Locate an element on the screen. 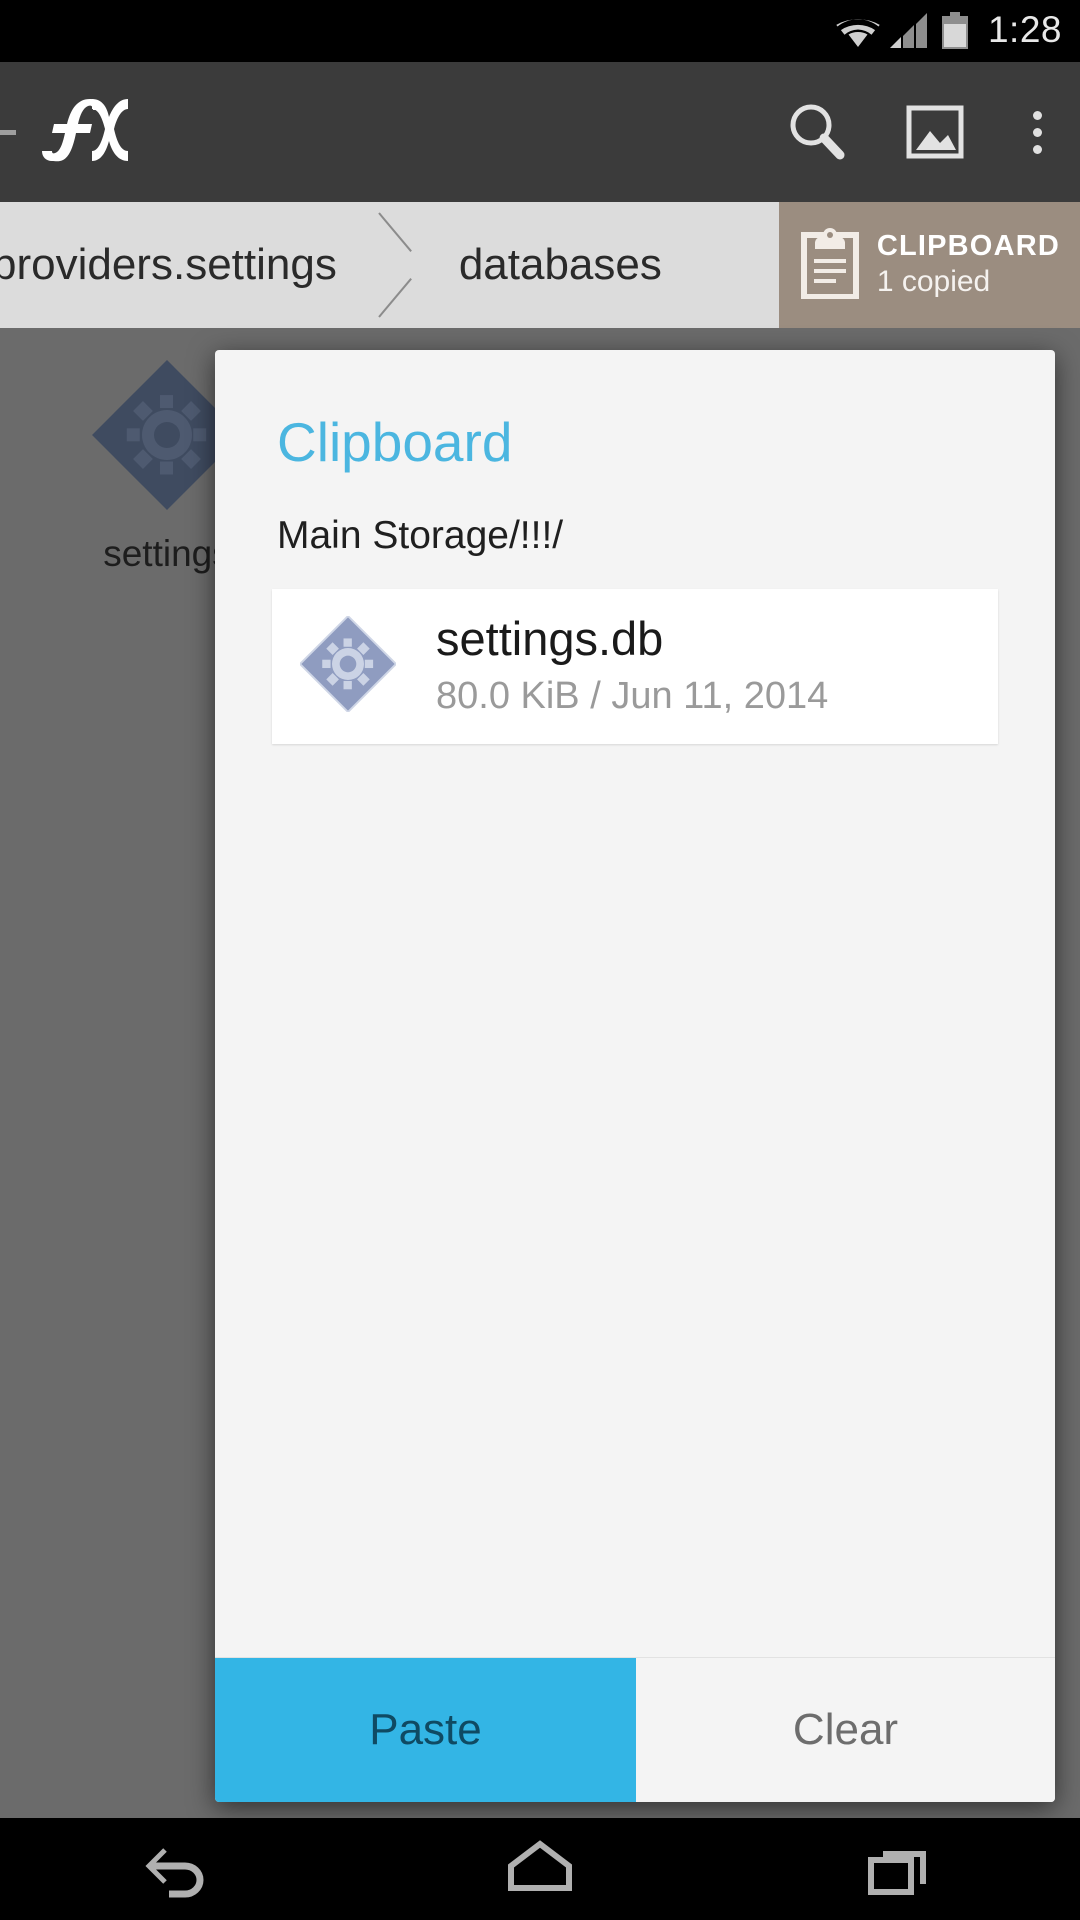 Image resolution: width=1080 pixels, height=1920 pixels. cellular-signal-icon is located at coordinates (909, 31).